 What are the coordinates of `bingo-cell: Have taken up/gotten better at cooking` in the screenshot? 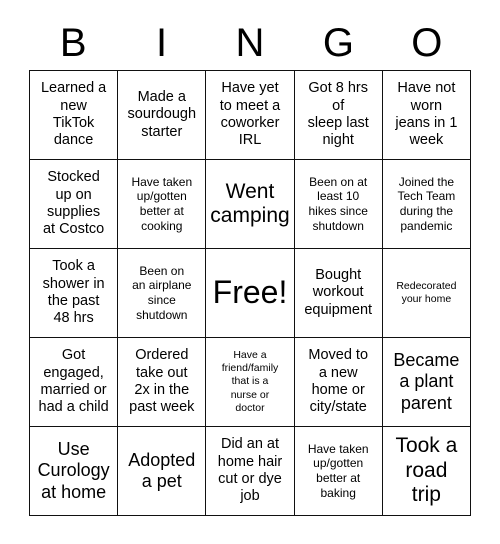 It's located at (162, 204).